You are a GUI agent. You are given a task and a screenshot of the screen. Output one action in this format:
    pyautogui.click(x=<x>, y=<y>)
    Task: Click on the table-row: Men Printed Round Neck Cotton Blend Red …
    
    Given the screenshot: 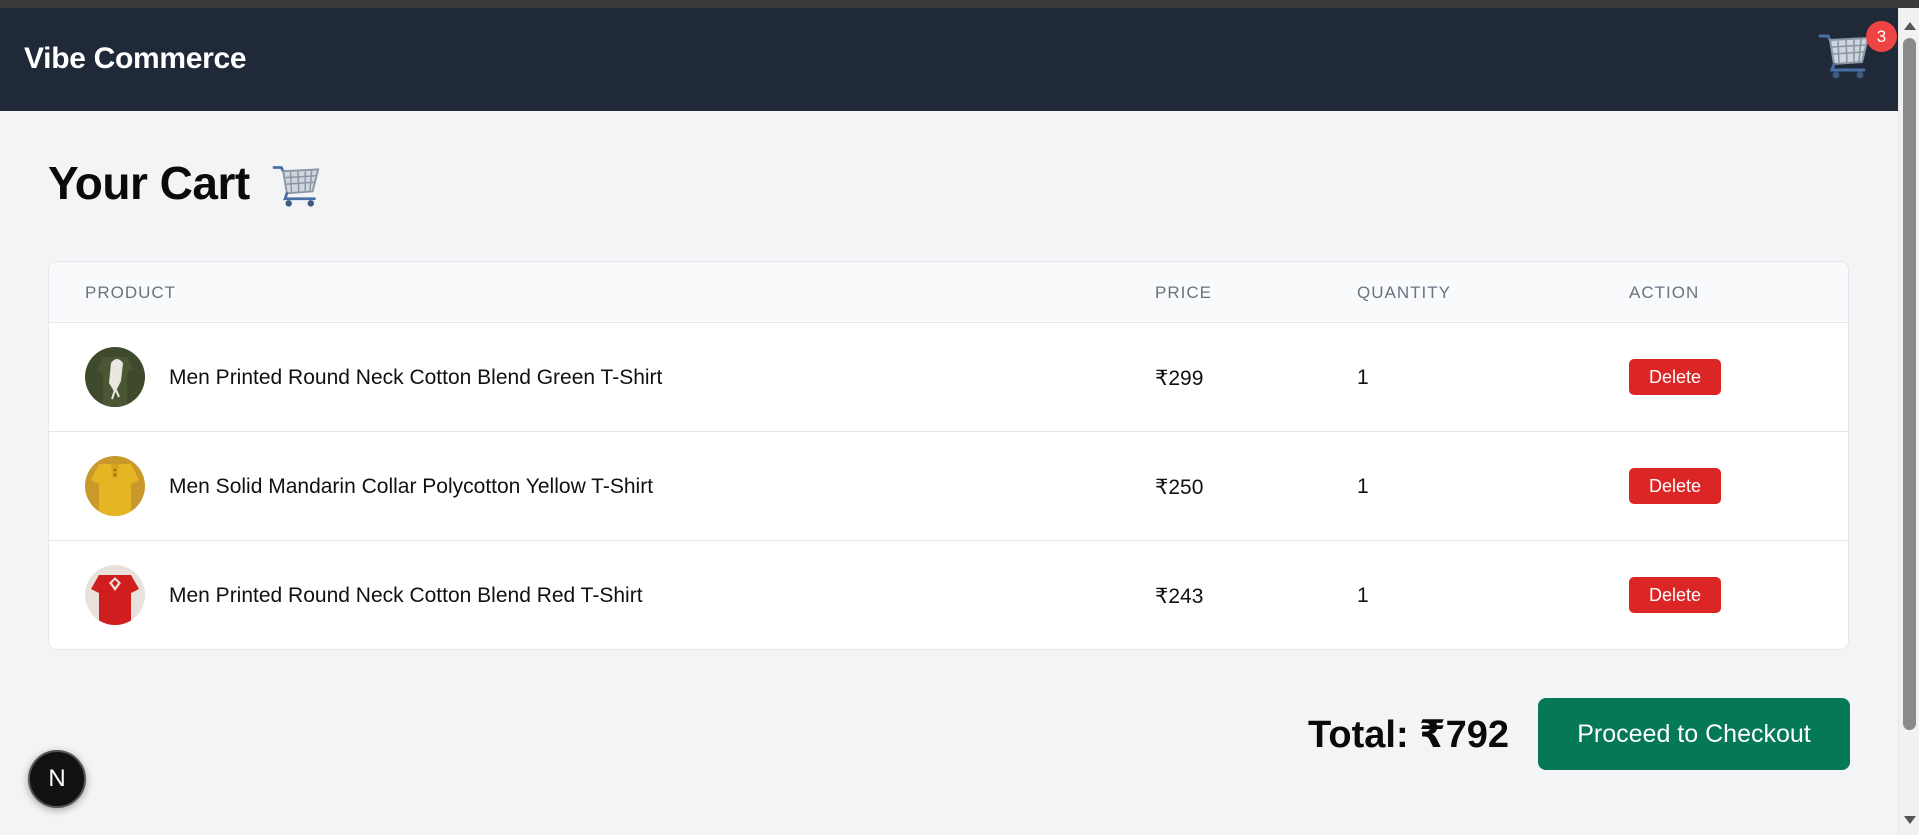 What is the action you would take?
    pyautogui.click(x=948, y=595)
    